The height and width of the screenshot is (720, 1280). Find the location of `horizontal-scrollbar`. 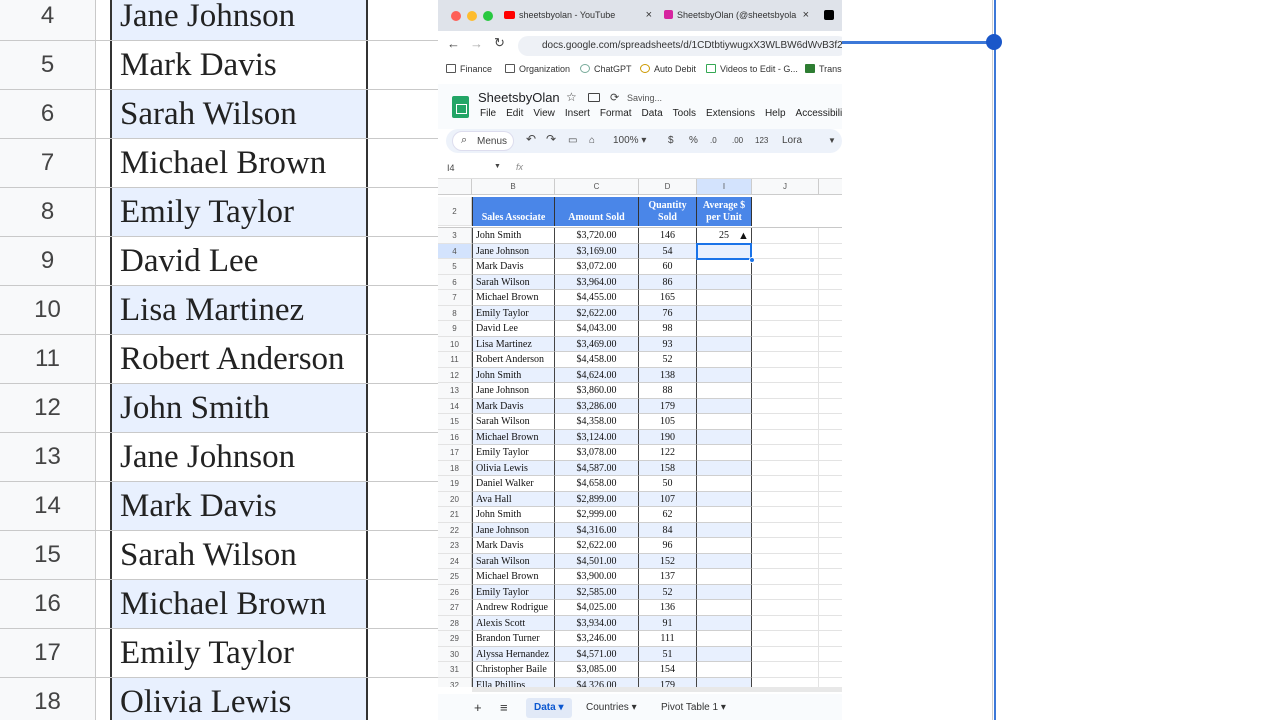

horizontal-scrollbar is located at coordinates (657, 689).